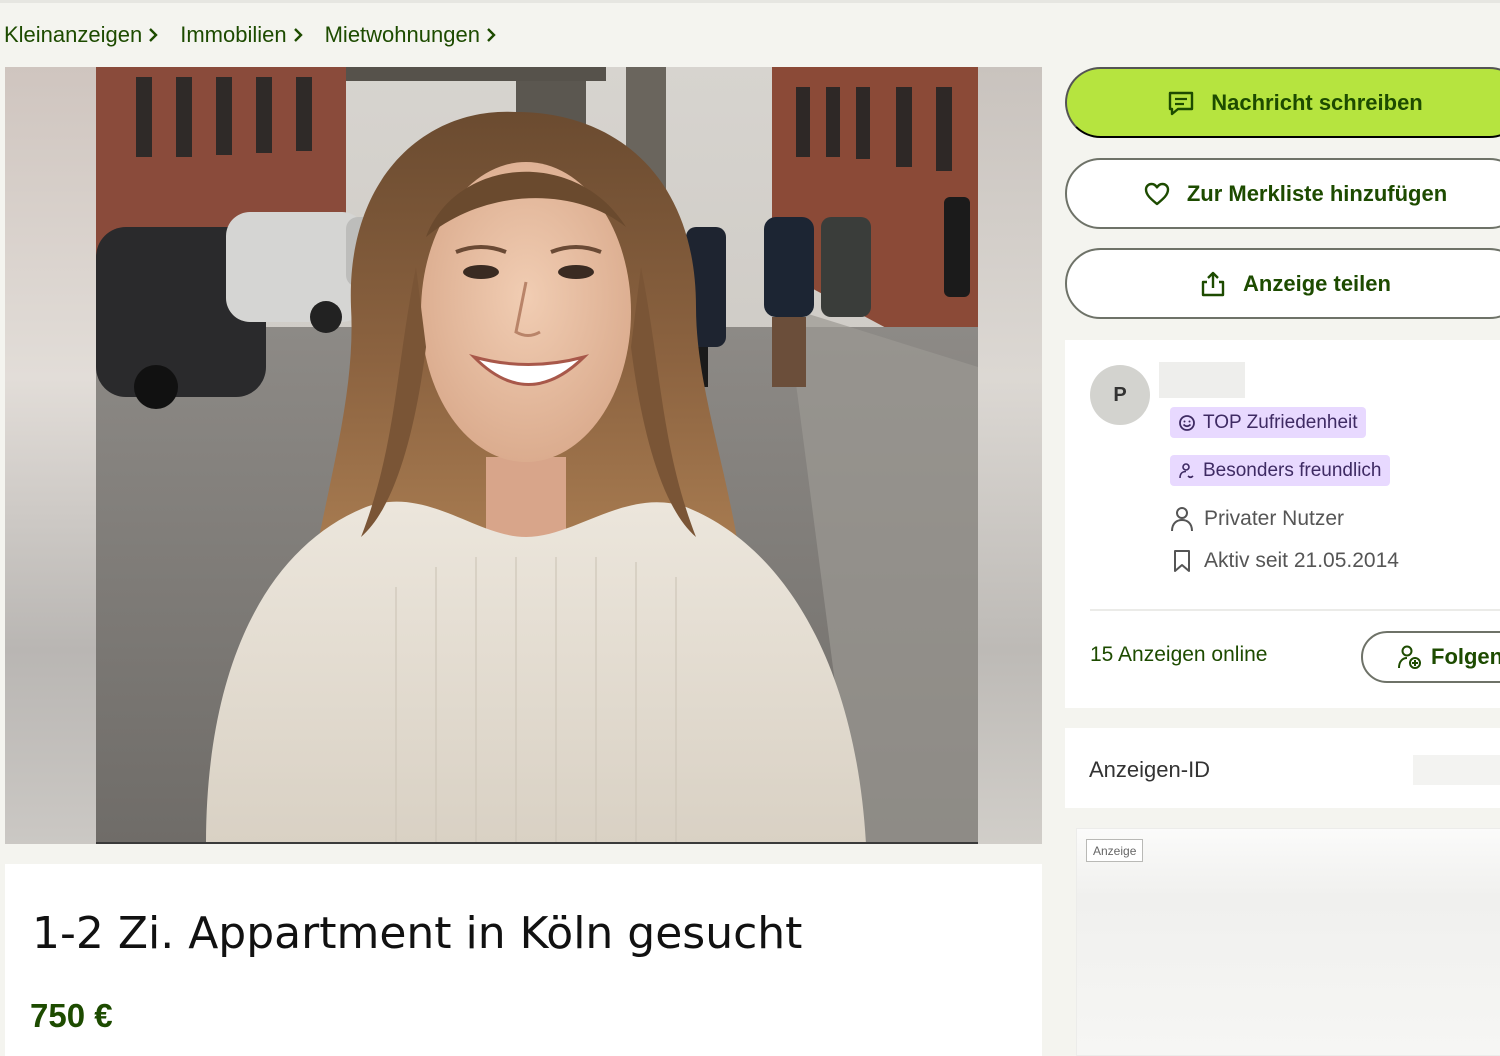 The width and height of the screenshot is (1500, 1056). What do you see at coordinates (1010, 455) in the screenshot?
I see `gallery-blur-right` at bounding box center [1010, 455].